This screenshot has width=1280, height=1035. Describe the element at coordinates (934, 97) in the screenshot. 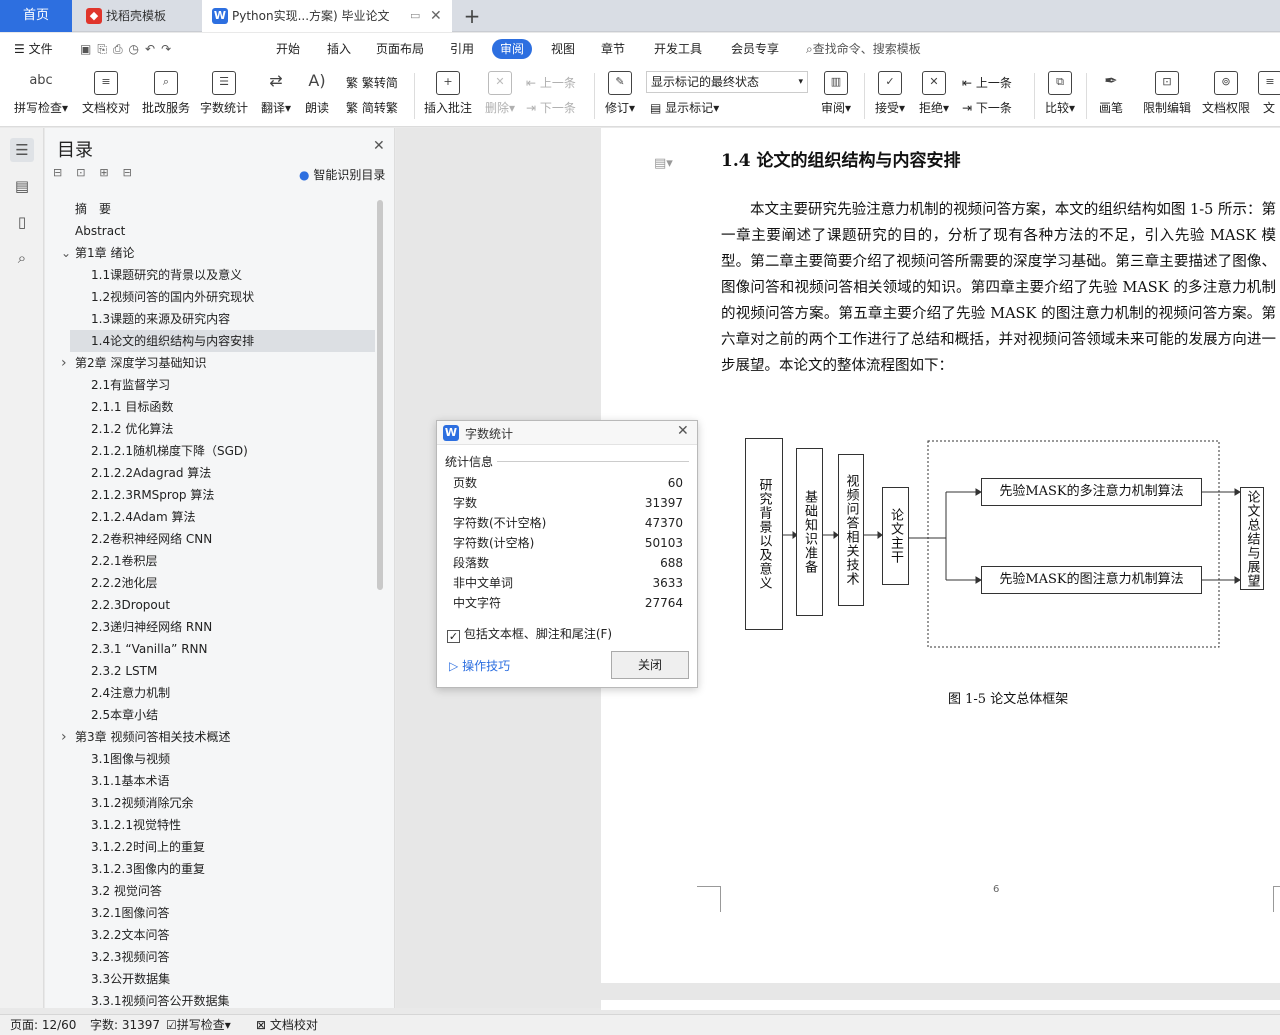

I see `reject-button: ✕ 拒绝▾` at that location.